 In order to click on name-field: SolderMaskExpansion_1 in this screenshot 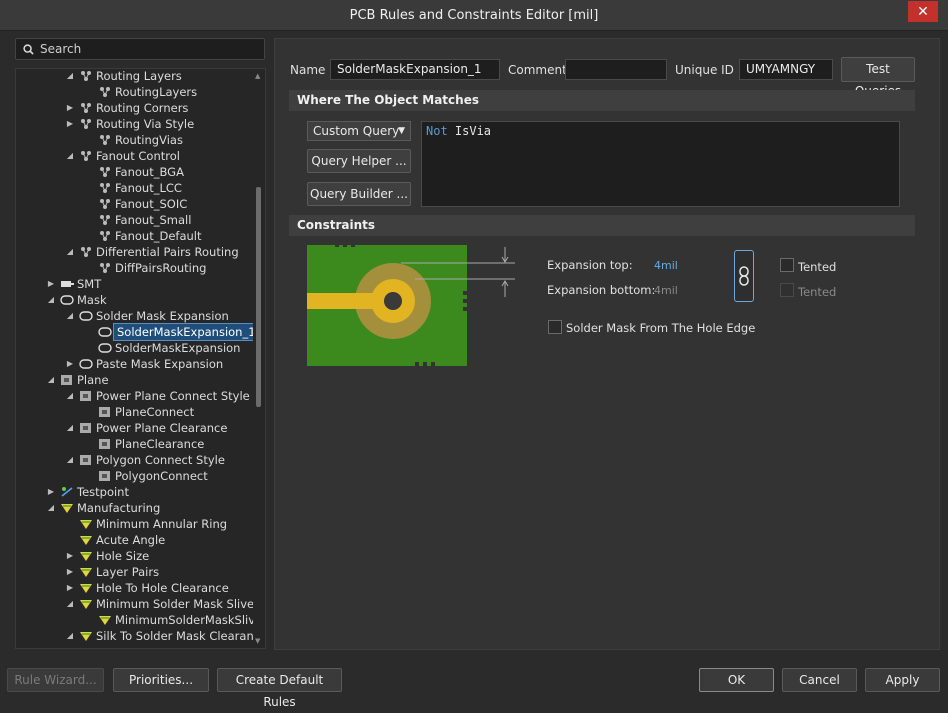, I will do `click(415, 69)`.